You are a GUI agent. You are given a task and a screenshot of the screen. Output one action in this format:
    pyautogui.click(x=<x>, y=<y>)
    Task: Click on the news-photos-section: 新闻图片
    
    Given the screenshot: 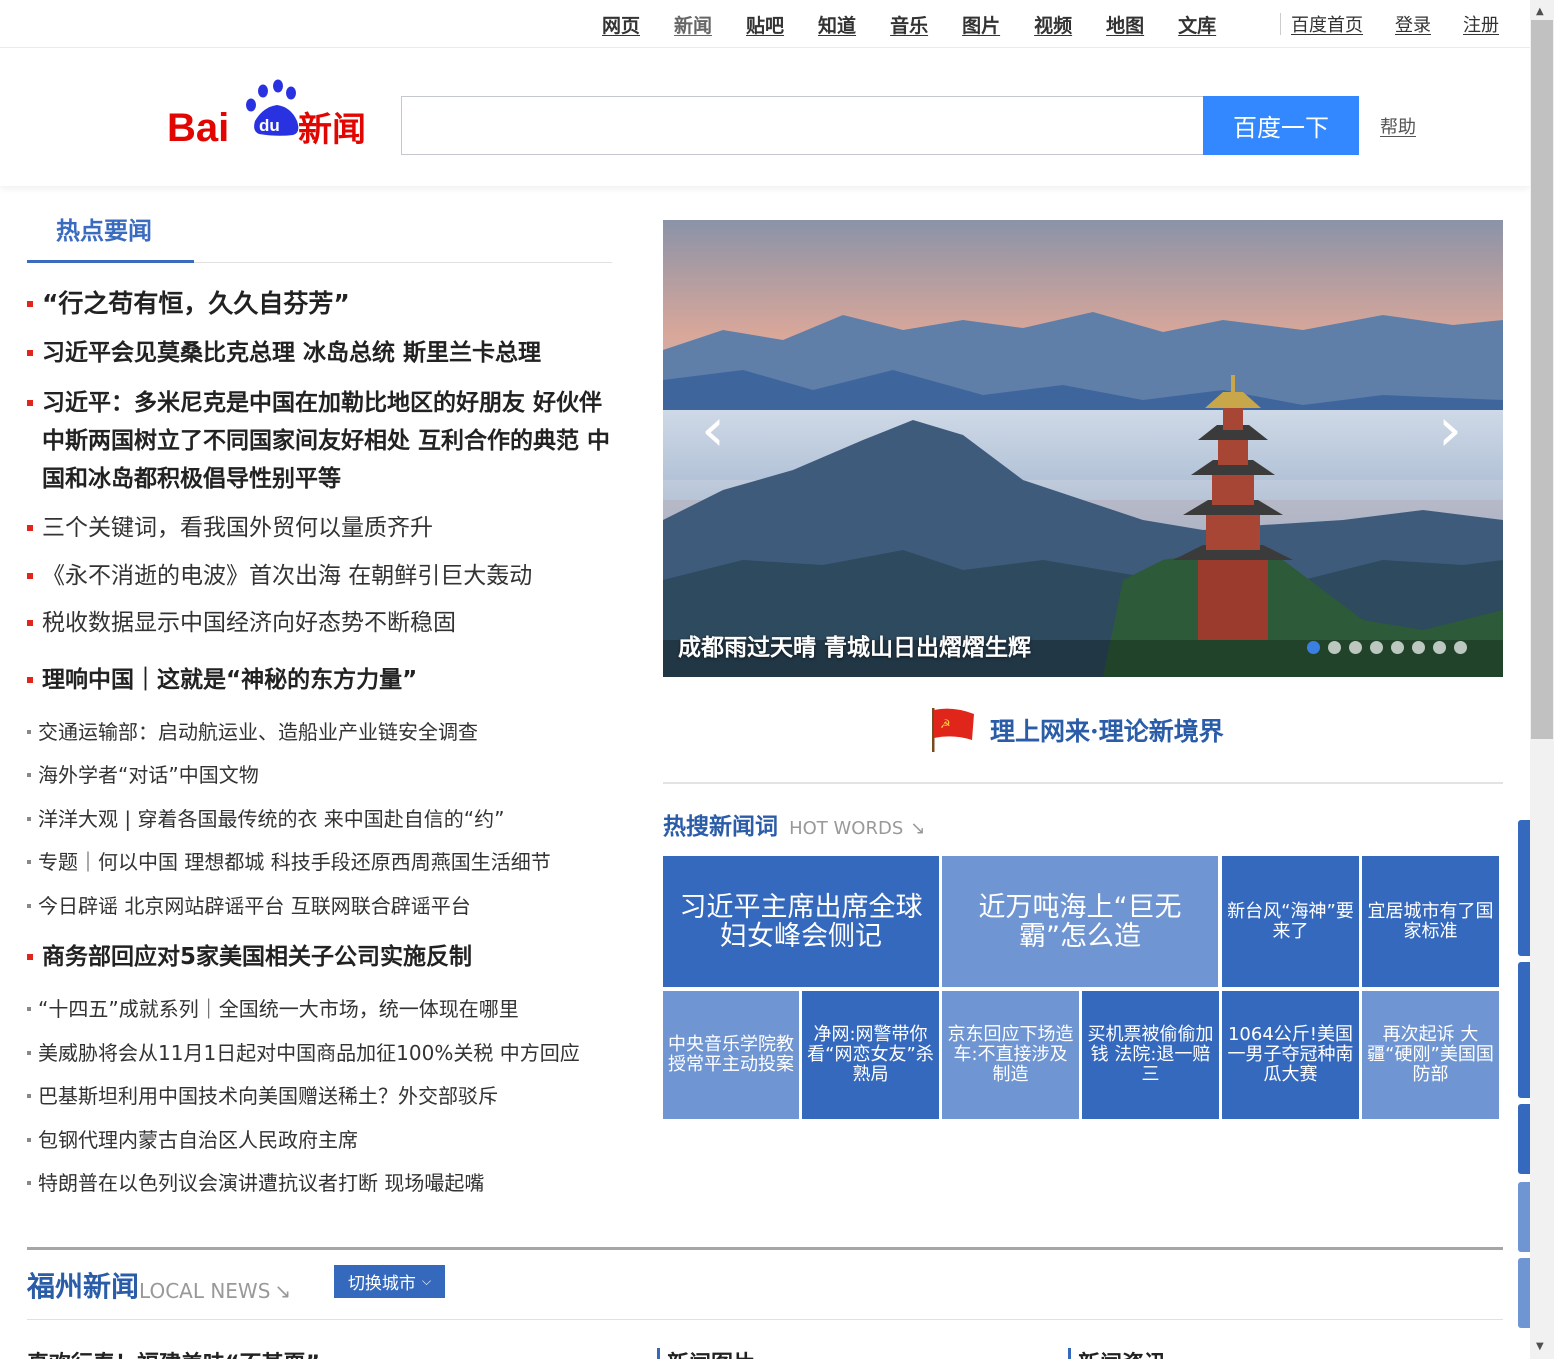 What is the action you would take?
    pyautogui.click(x=711, y=1352)
    